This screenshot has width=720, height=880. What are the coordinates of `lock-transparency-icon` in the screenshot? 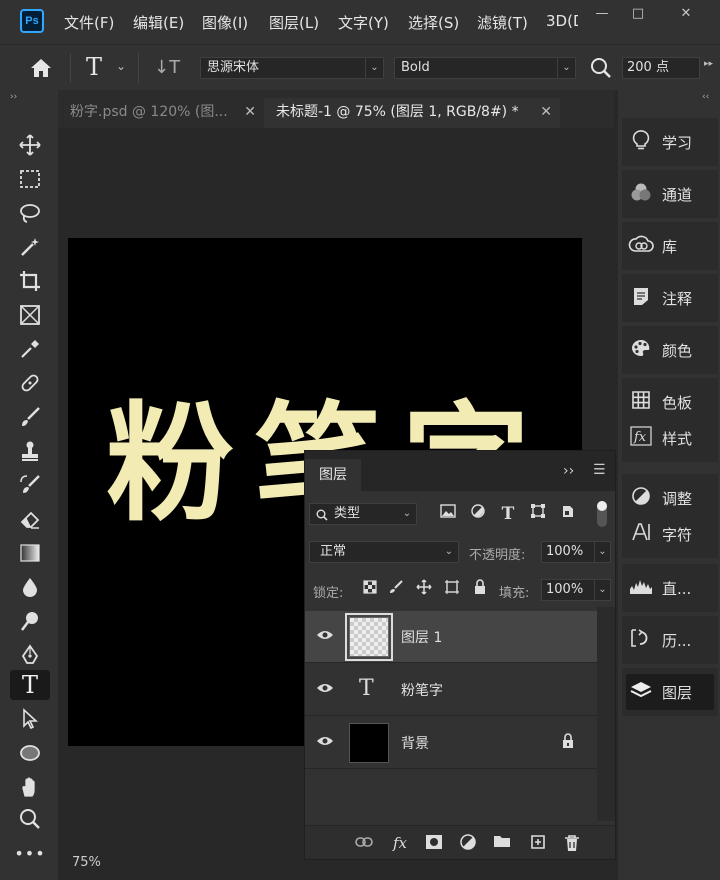 It's located at (370, 590).